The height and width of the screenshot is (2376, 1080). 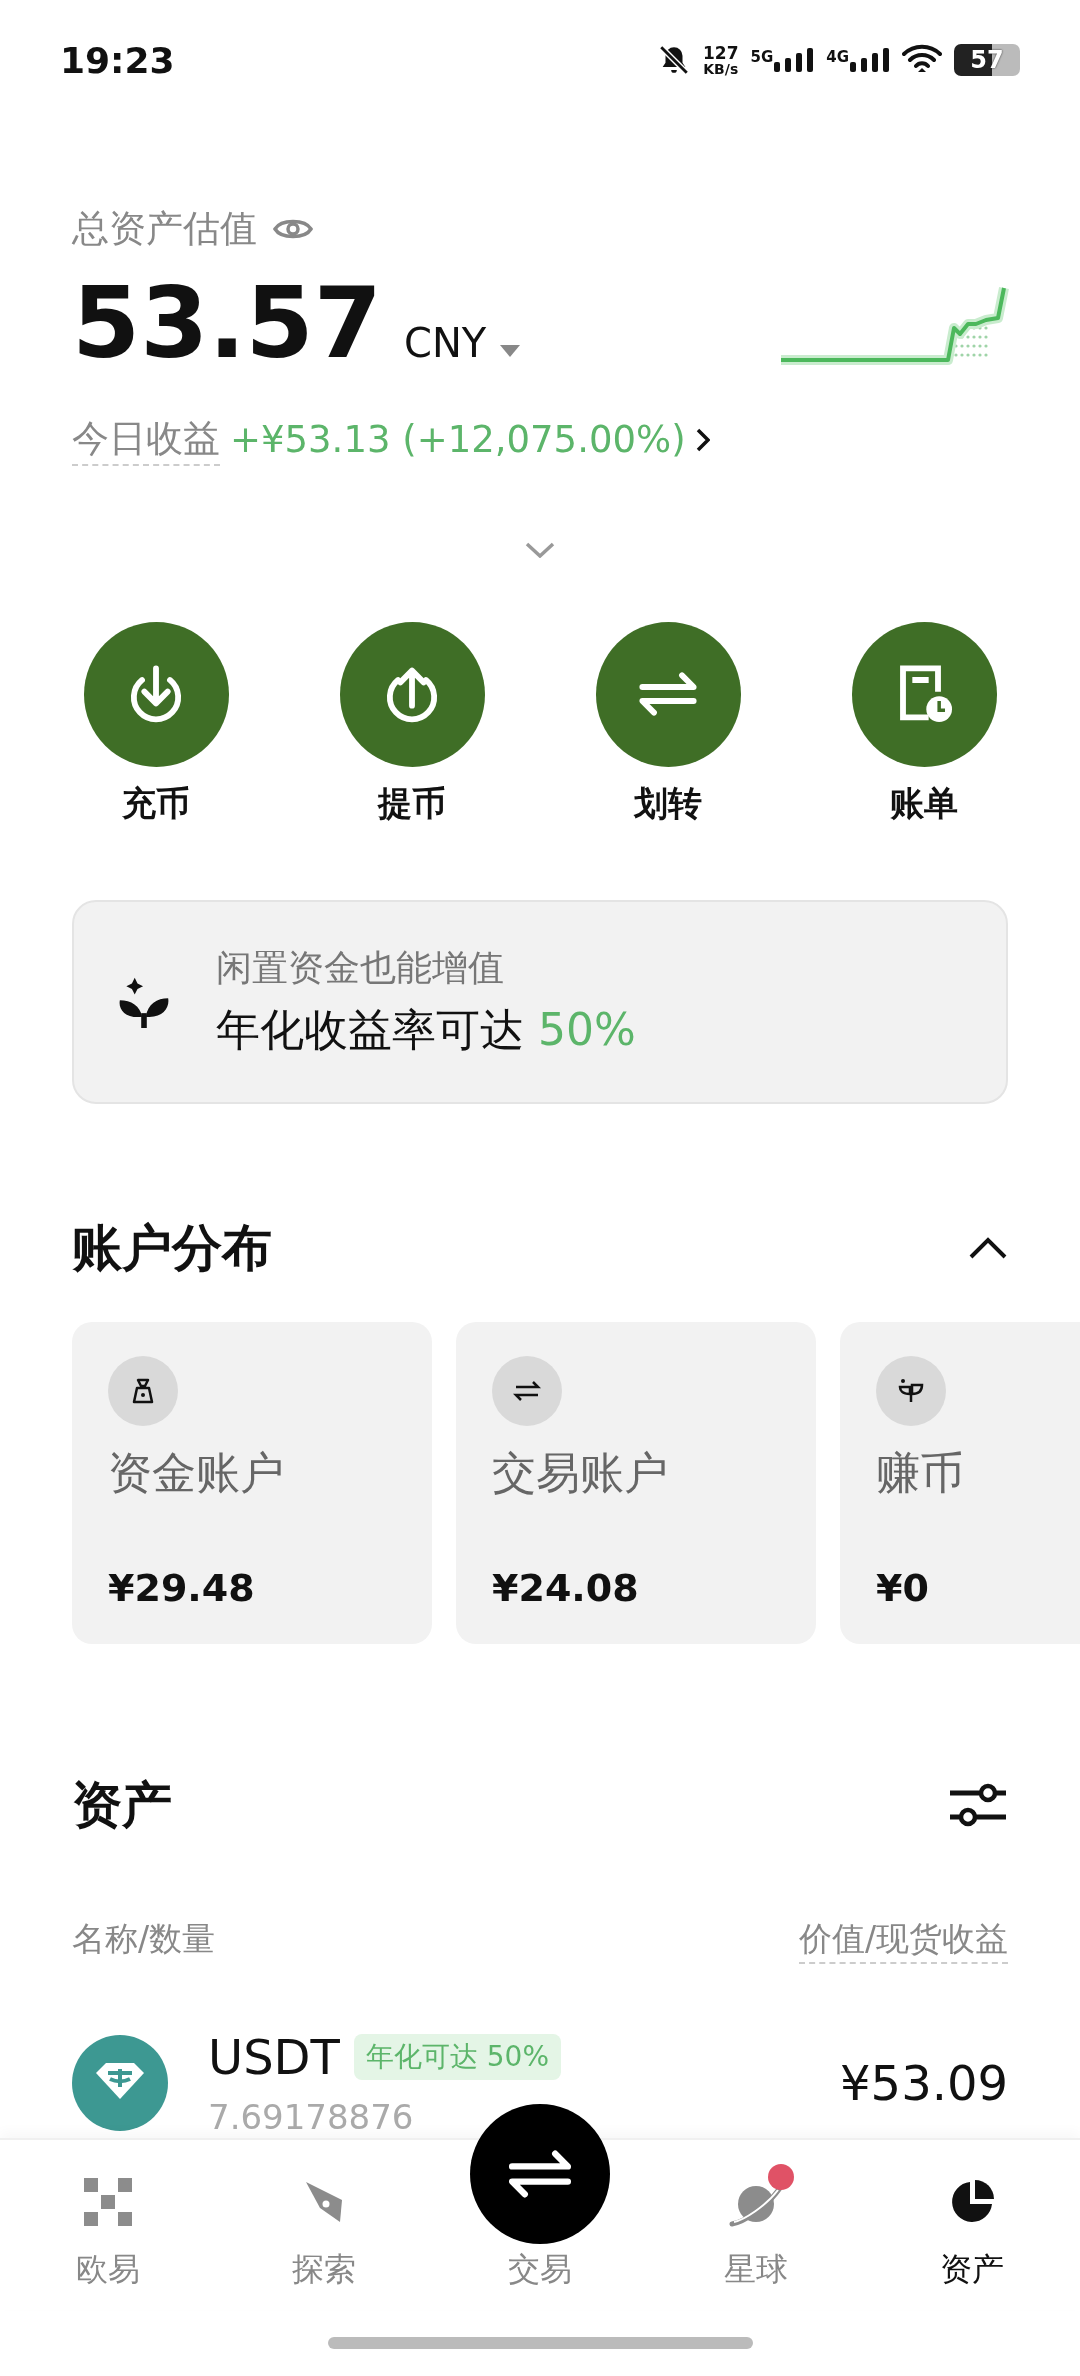 What do you see at coordinates (458, 440) in the screenshot?
I see `today-profit-value: +¥53.13 (+12,075.00%)` at bounding box center [458, 440].